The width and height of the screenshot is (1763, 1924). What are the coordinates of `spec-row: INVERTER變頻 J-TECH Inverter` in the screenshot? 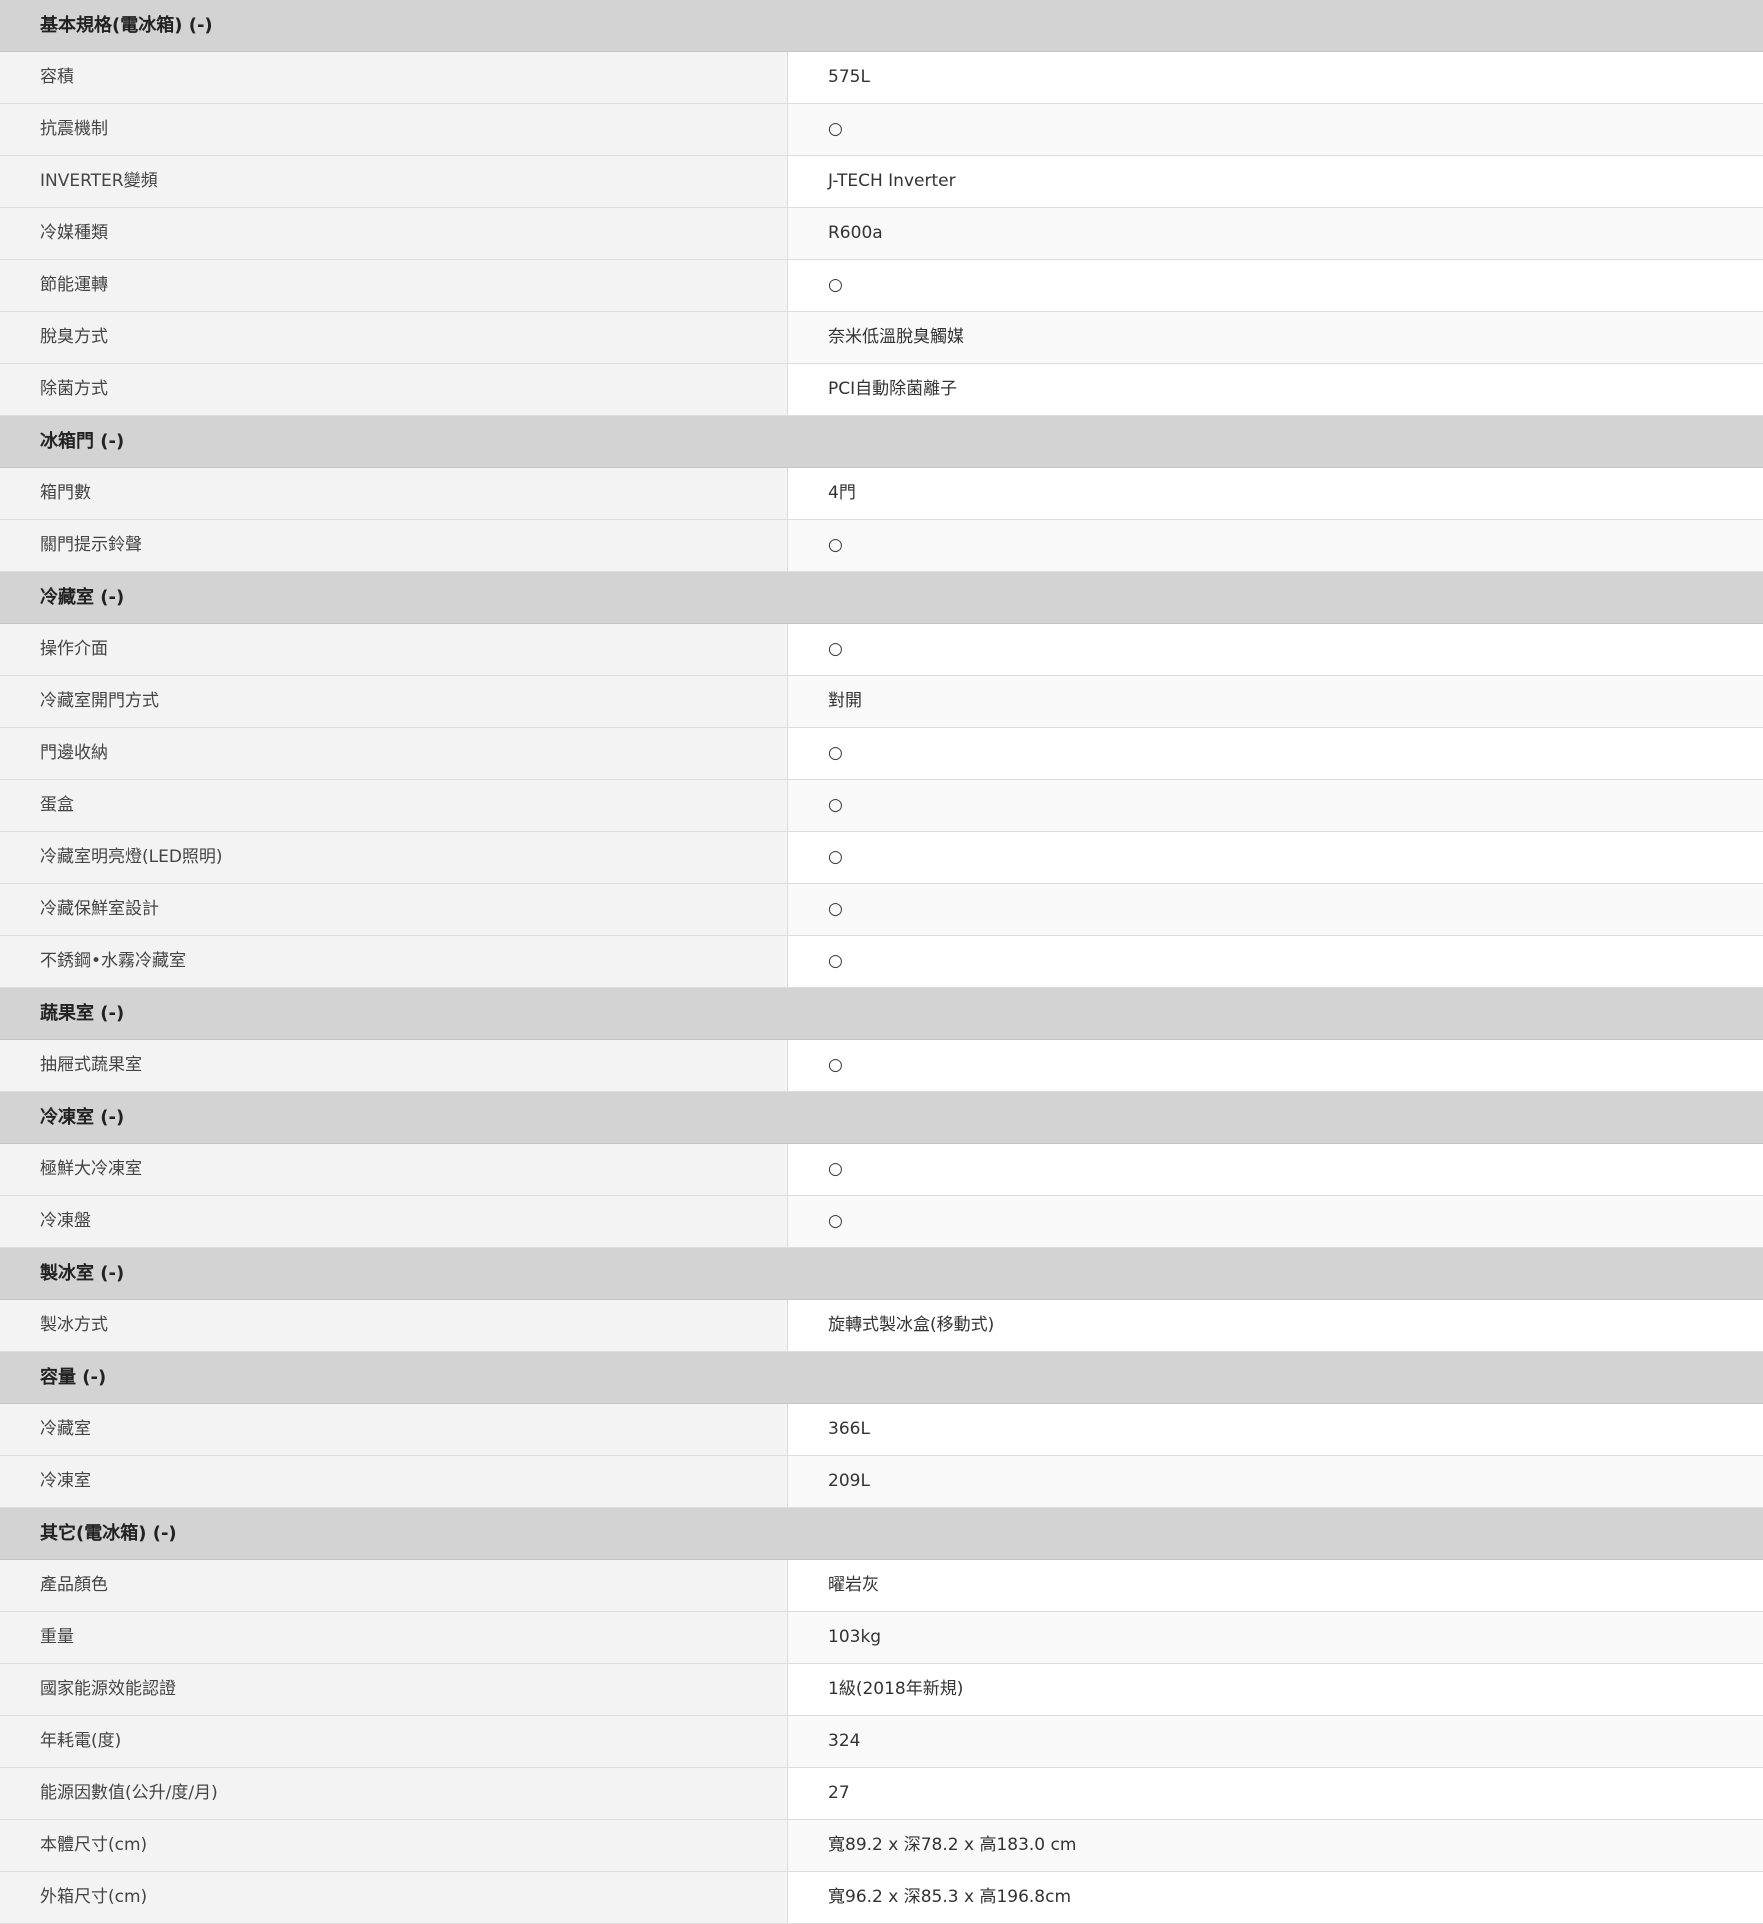 It's located at (881, 182).